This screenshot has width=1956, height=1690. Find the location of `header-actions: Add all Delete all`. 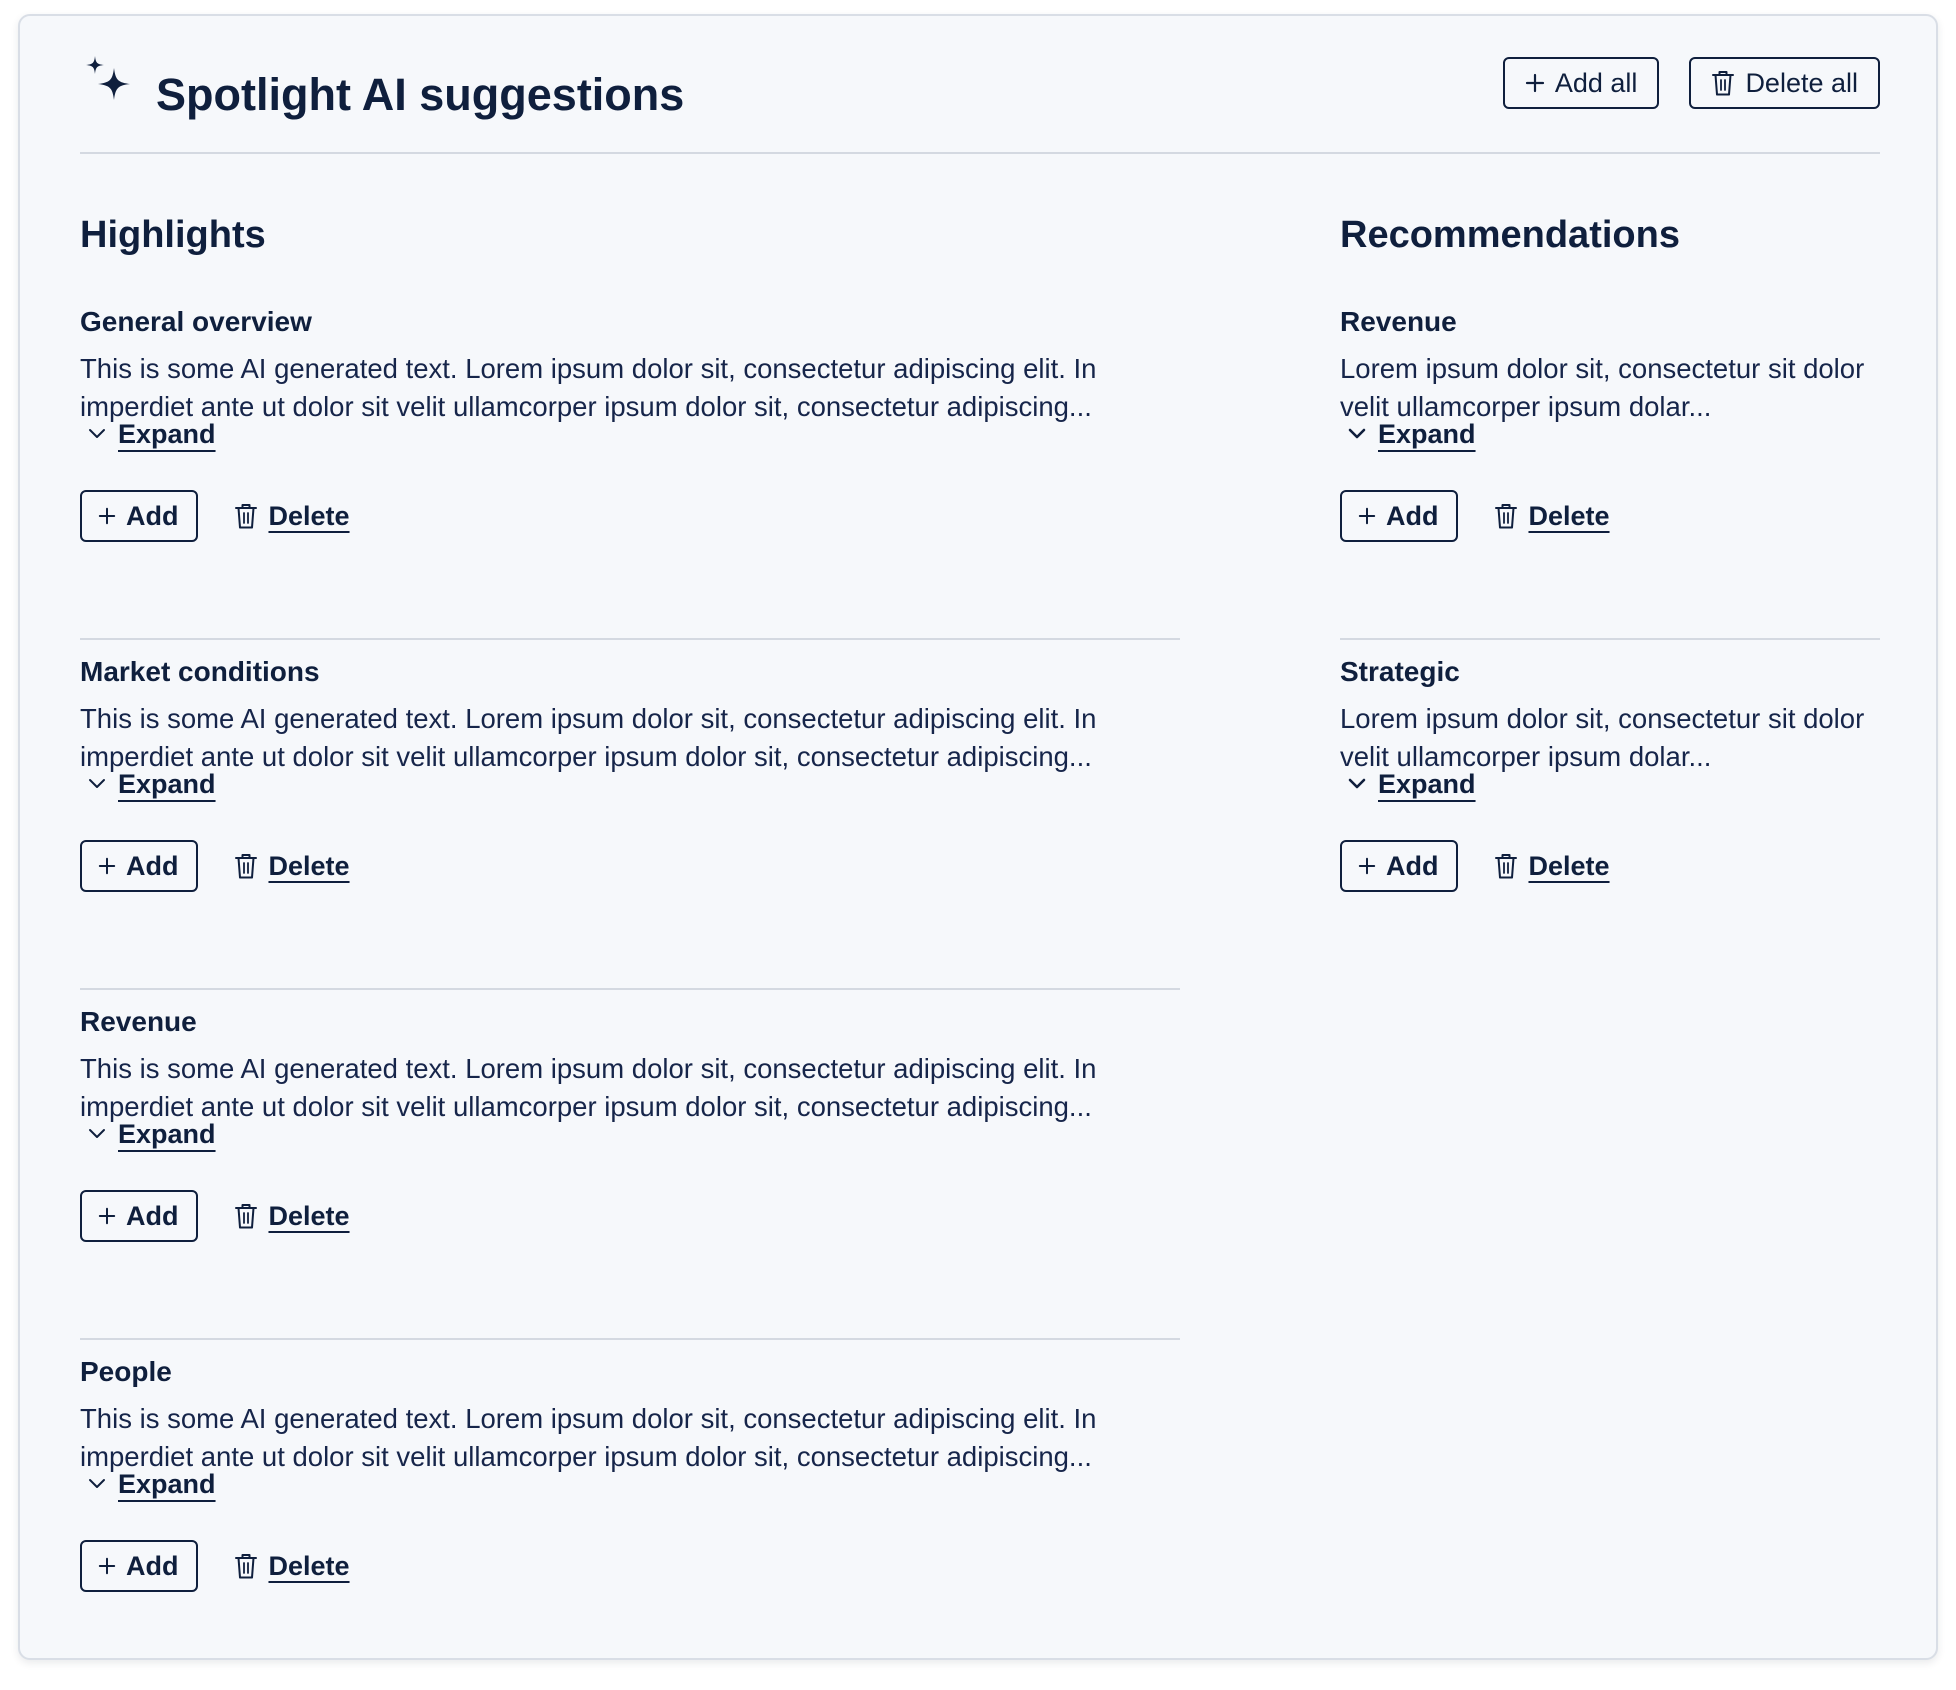

header-actions: Add all Delete all is located at coordinates (1691, 83).